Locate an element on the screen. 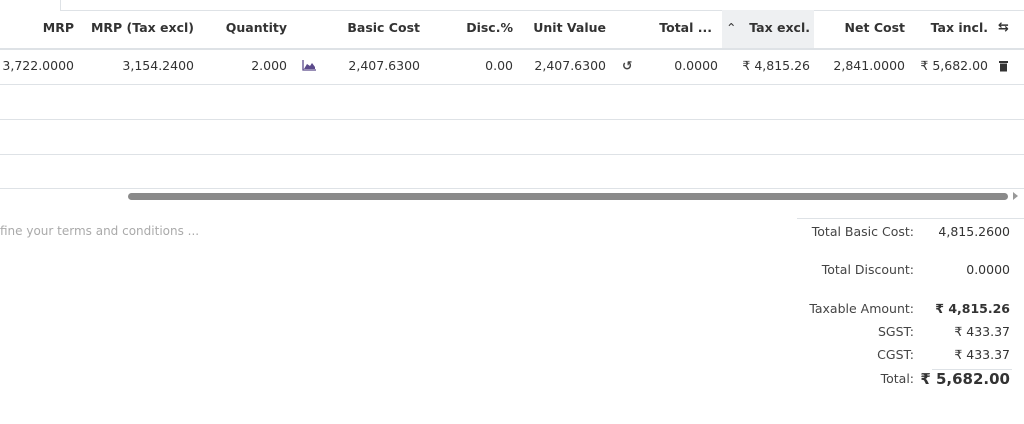 The image size is (1024, 424). trash-icon is located at coordinates (1003, 66).